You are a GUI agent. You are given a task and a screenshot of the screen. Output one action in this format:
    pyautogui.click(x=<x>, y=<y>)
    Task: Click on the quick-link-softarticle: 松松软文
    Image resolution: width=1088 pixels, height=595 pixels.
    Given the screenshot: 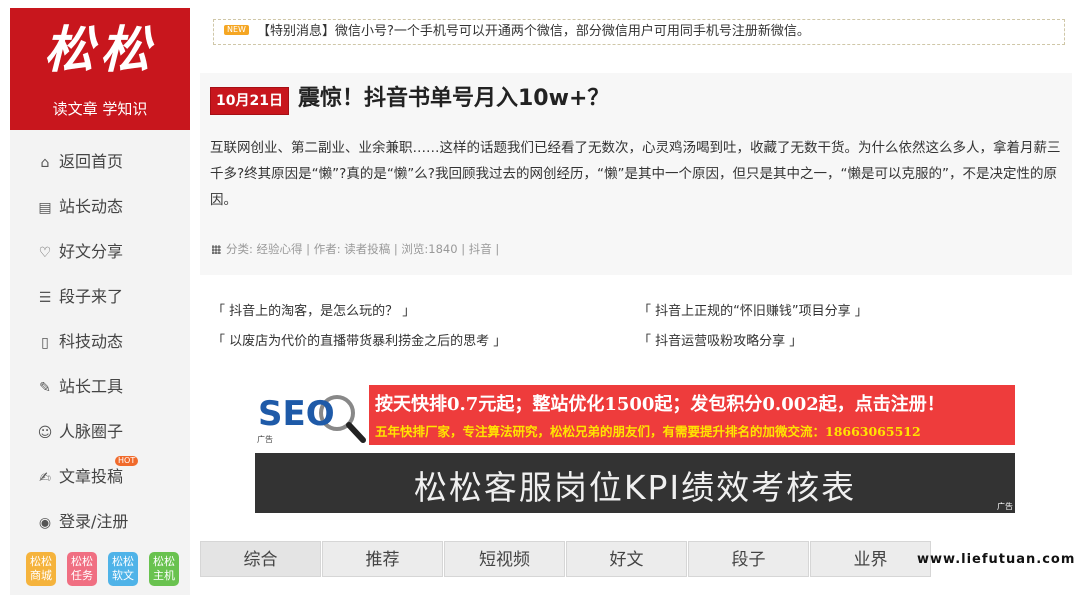 What is the action you would take?
    pyautogui.click(x=123, y=569)
    